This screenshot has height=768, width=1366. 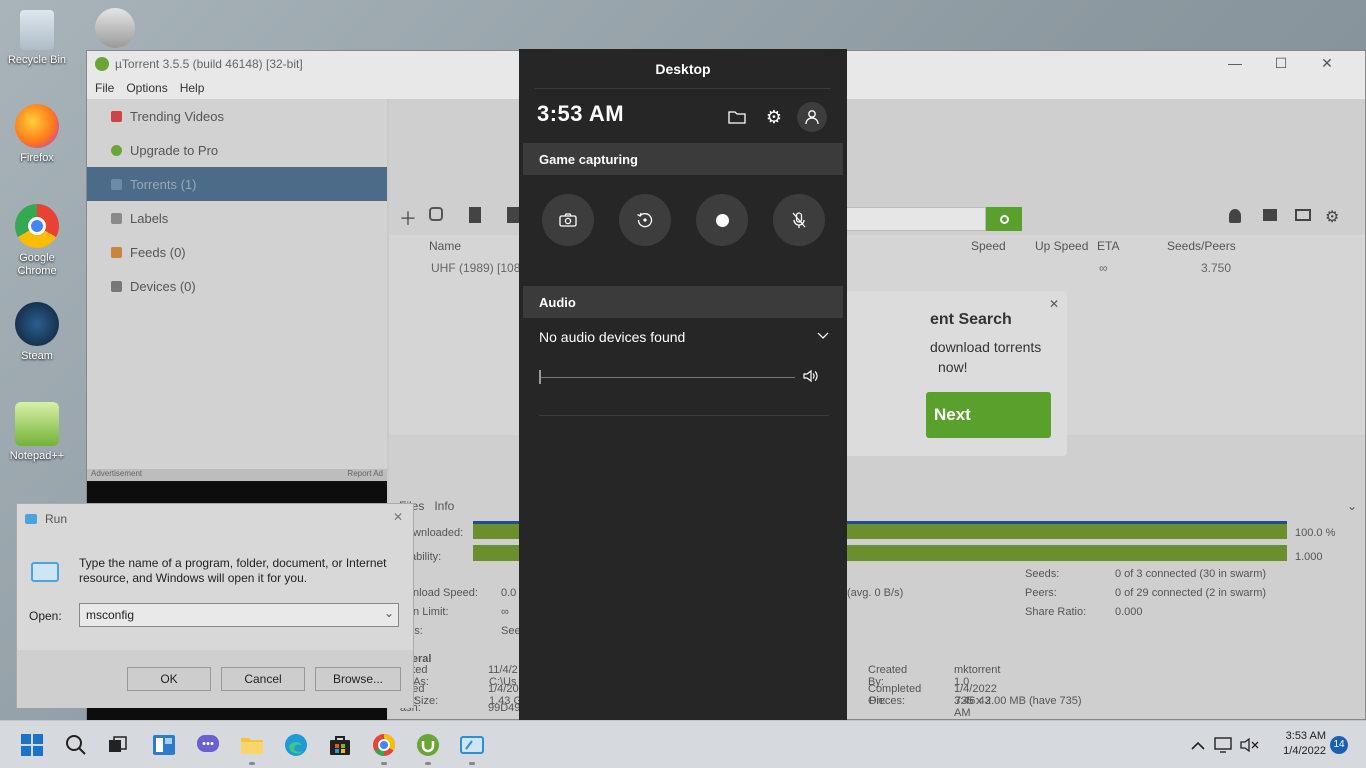 I want to click on col-name: Name, so click(x=445, y=246).